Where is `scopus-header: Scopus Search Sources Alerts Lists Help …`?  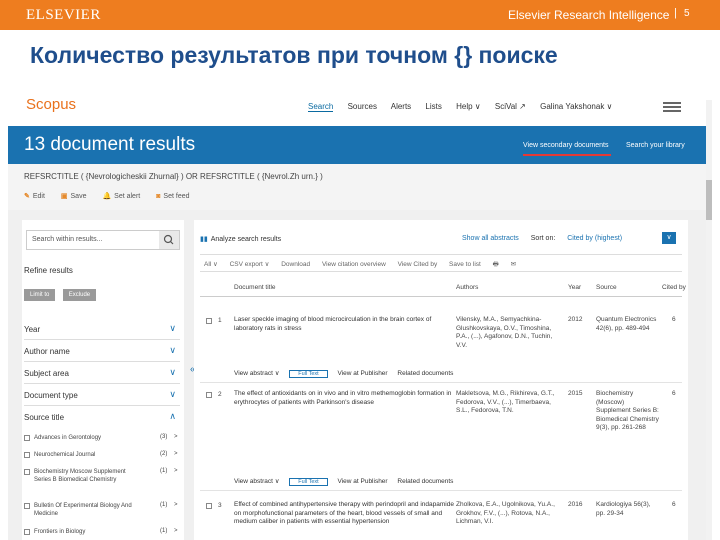 scopus-header: Scopus Search Sources Alerts Lists Help … is located at coordinates (360, 108).